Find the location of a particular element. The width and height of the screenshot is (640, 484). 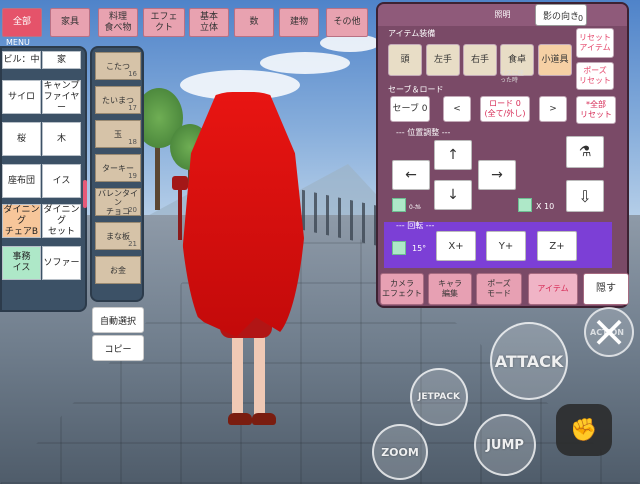

action-label: ACTION is located at coordinates (607, 332).